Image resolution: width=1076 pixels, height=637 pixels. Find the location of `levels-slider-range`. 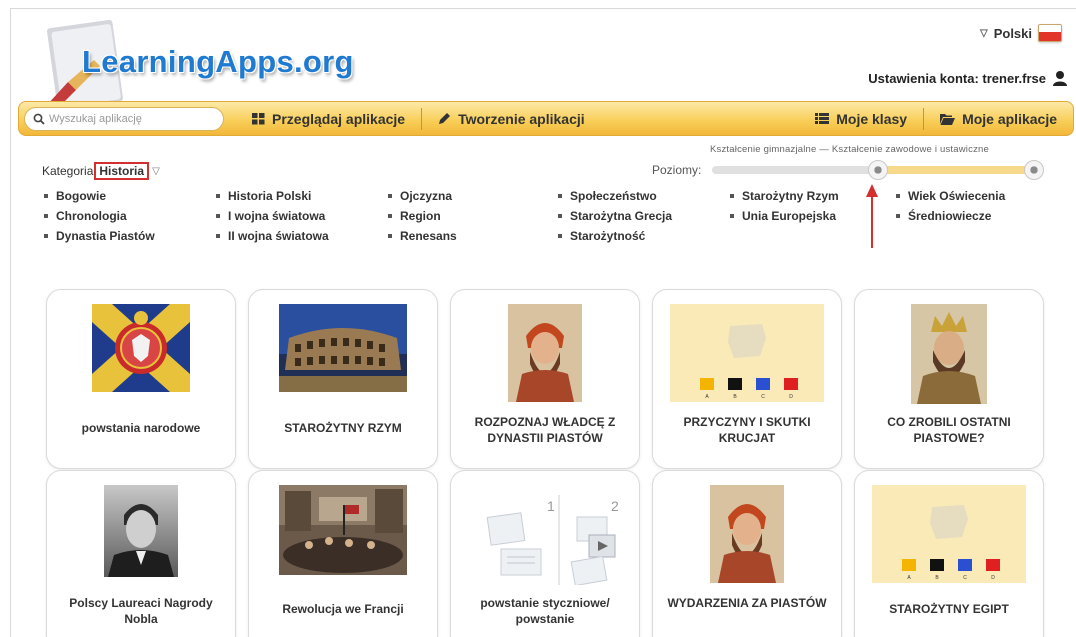

levels-slider-range is located at coordinates (960, 170).